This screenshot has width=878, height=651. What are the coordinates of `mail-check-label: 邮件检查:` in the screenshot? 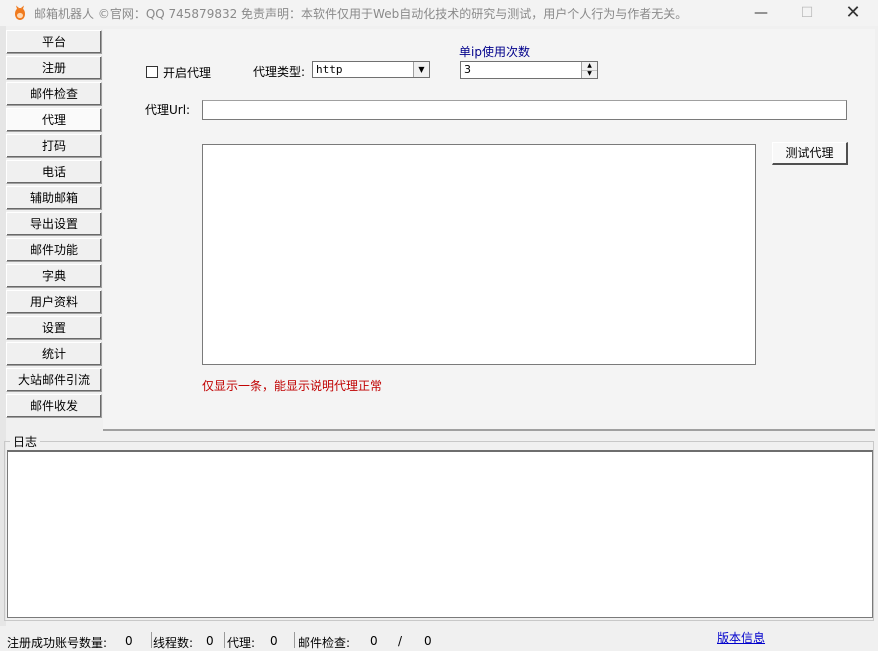 It's located at (324, 643).